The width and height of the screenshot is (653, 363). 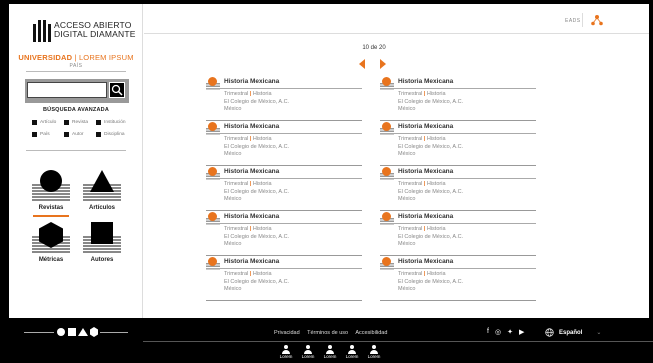 What do you see at coordinates (236, 274) in the screenshot?
I see `frequency: Trimestral` at bounding box center [236, 274].